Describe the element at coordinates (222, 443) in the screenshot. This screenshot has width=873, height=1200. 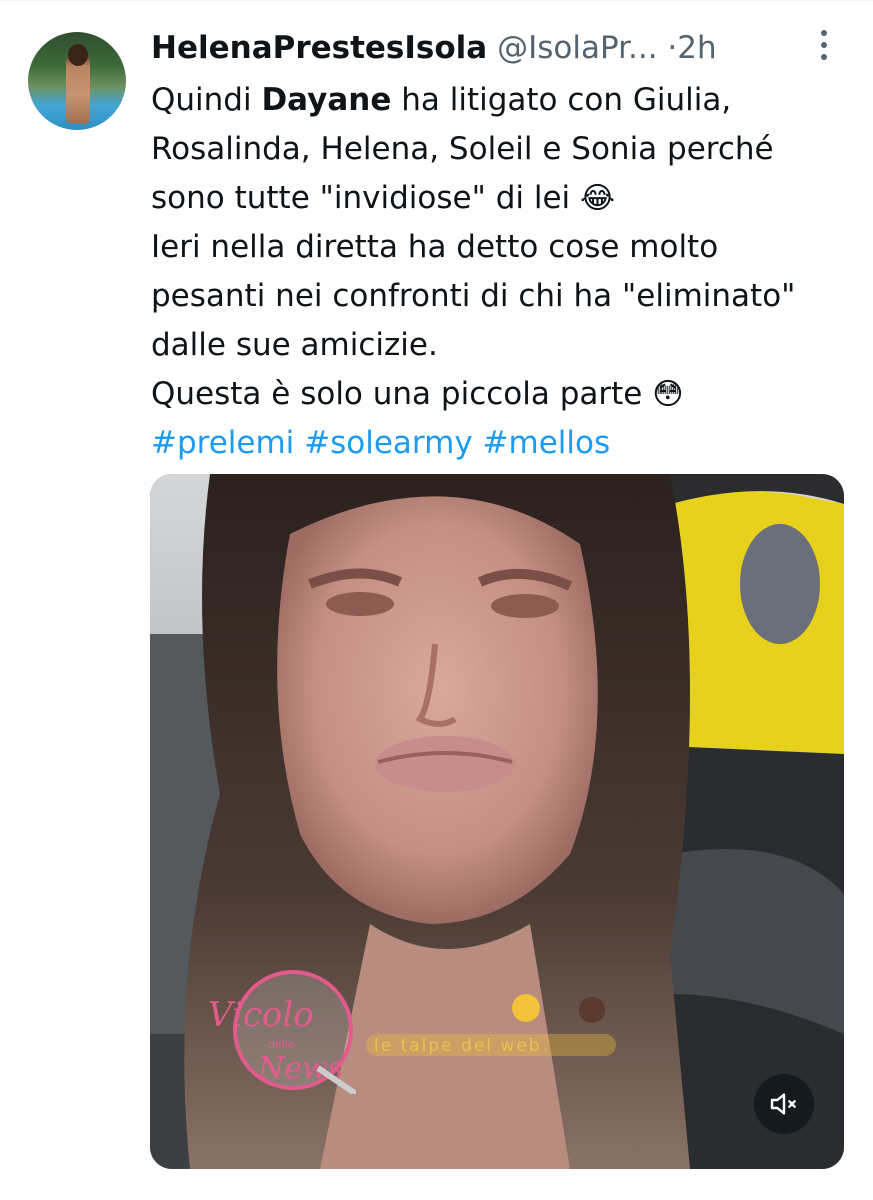
I see `hashtag-prelemi: #prelemi` at that location.